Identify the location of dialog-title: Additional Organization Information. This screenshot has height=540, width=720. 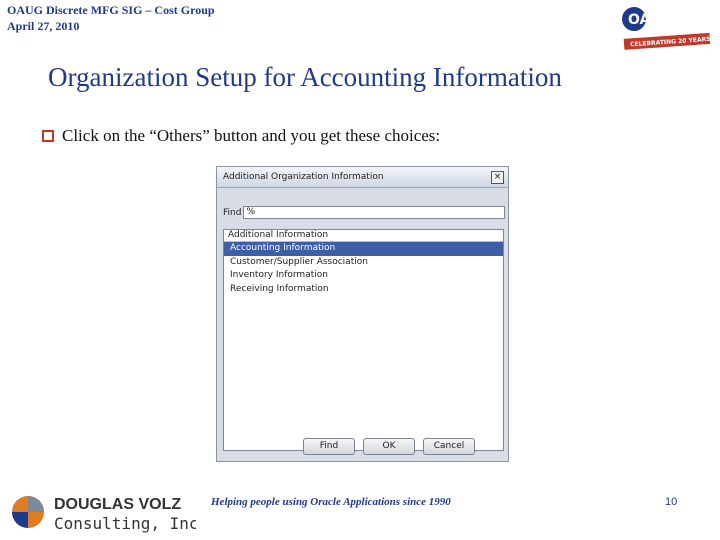
(303, 177).